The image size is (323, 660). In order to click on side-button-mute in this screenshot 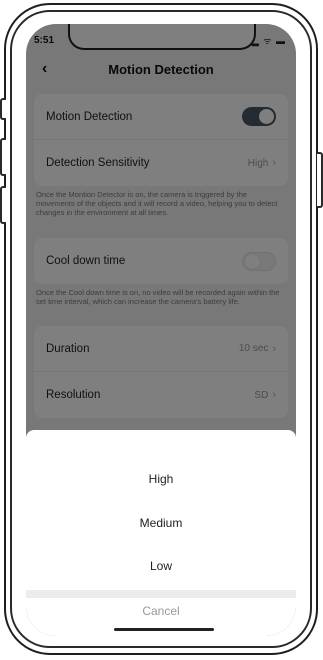, I will do `click(3, 109)`.